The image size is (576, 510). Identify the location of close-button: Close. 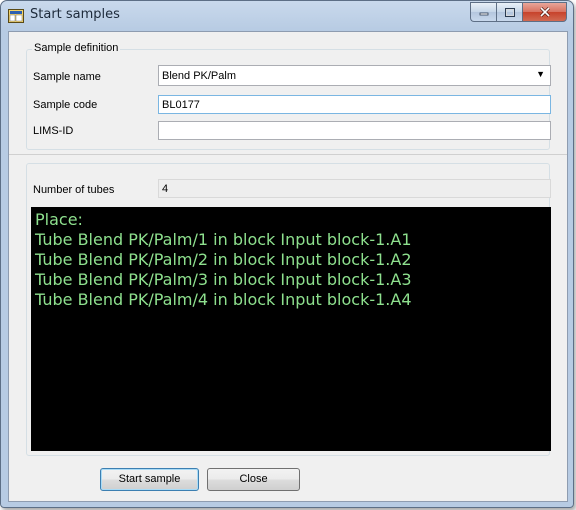
(253, 479).